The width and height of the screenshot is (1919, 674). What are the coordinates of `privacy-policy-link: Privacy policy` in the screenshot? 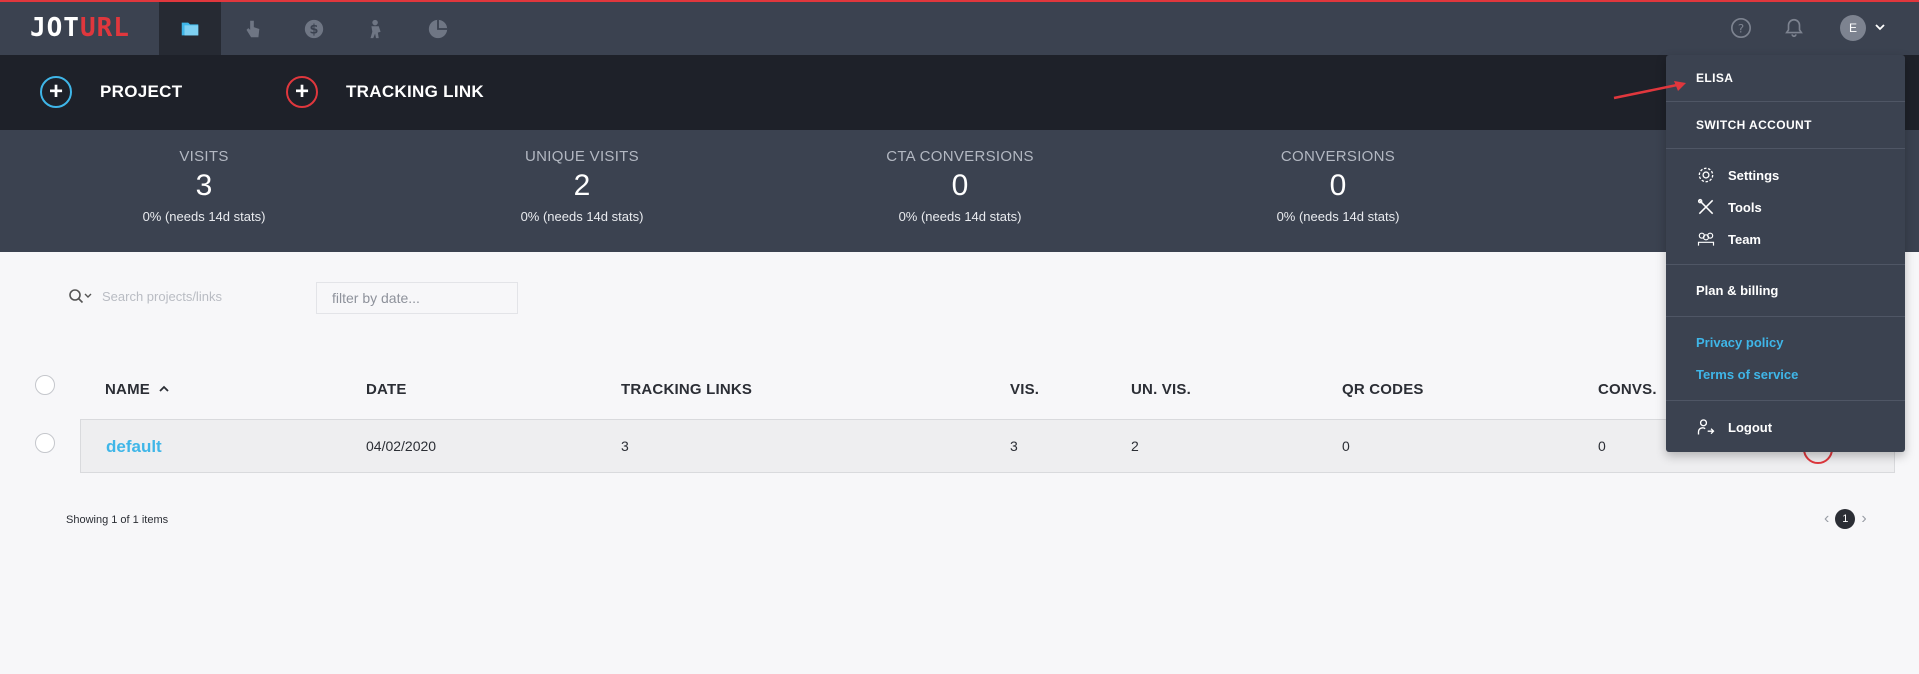 It's located at (1739, 342).